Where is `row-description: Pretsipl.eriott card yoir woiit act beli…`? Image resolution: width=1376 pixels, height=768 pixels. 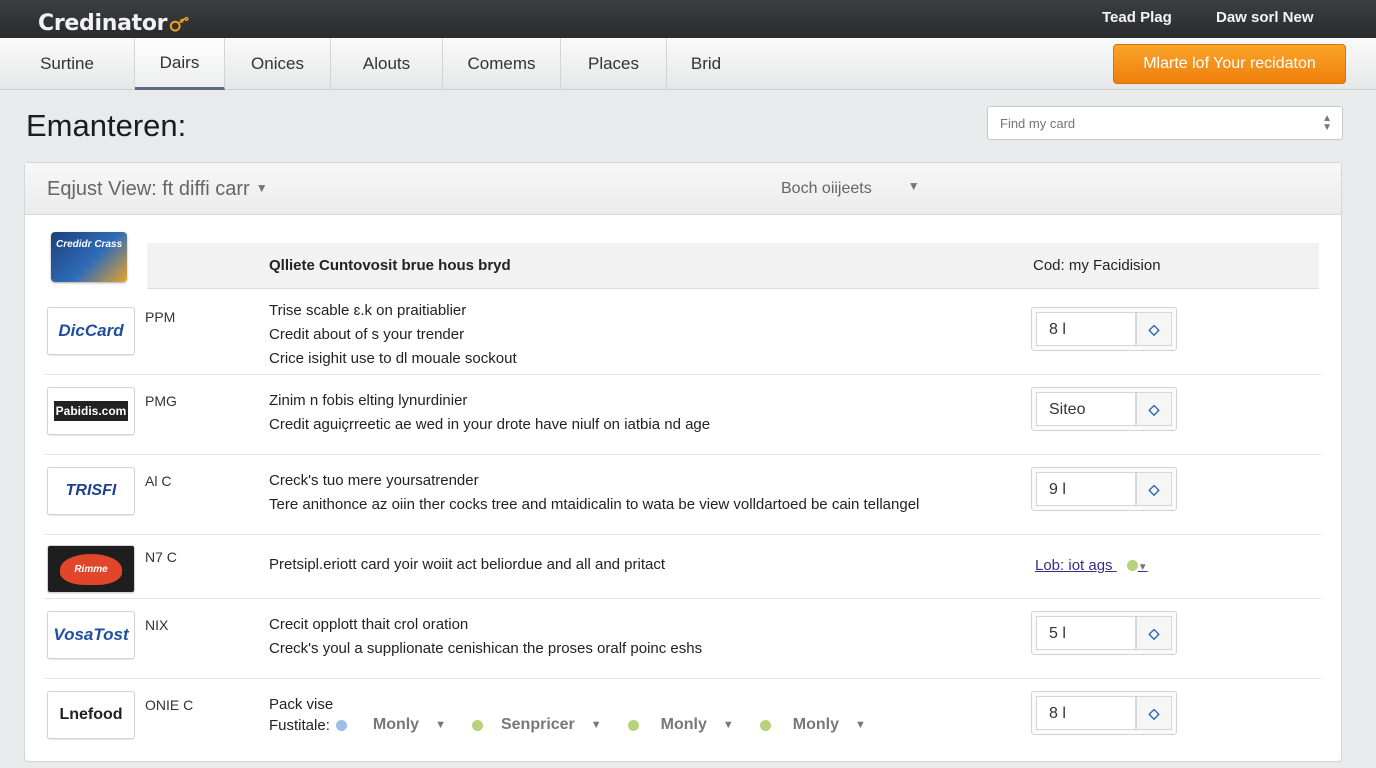 row-description: Pretsipl.eriott card yoir woiit act beli… is located at coordinates (467, 565).